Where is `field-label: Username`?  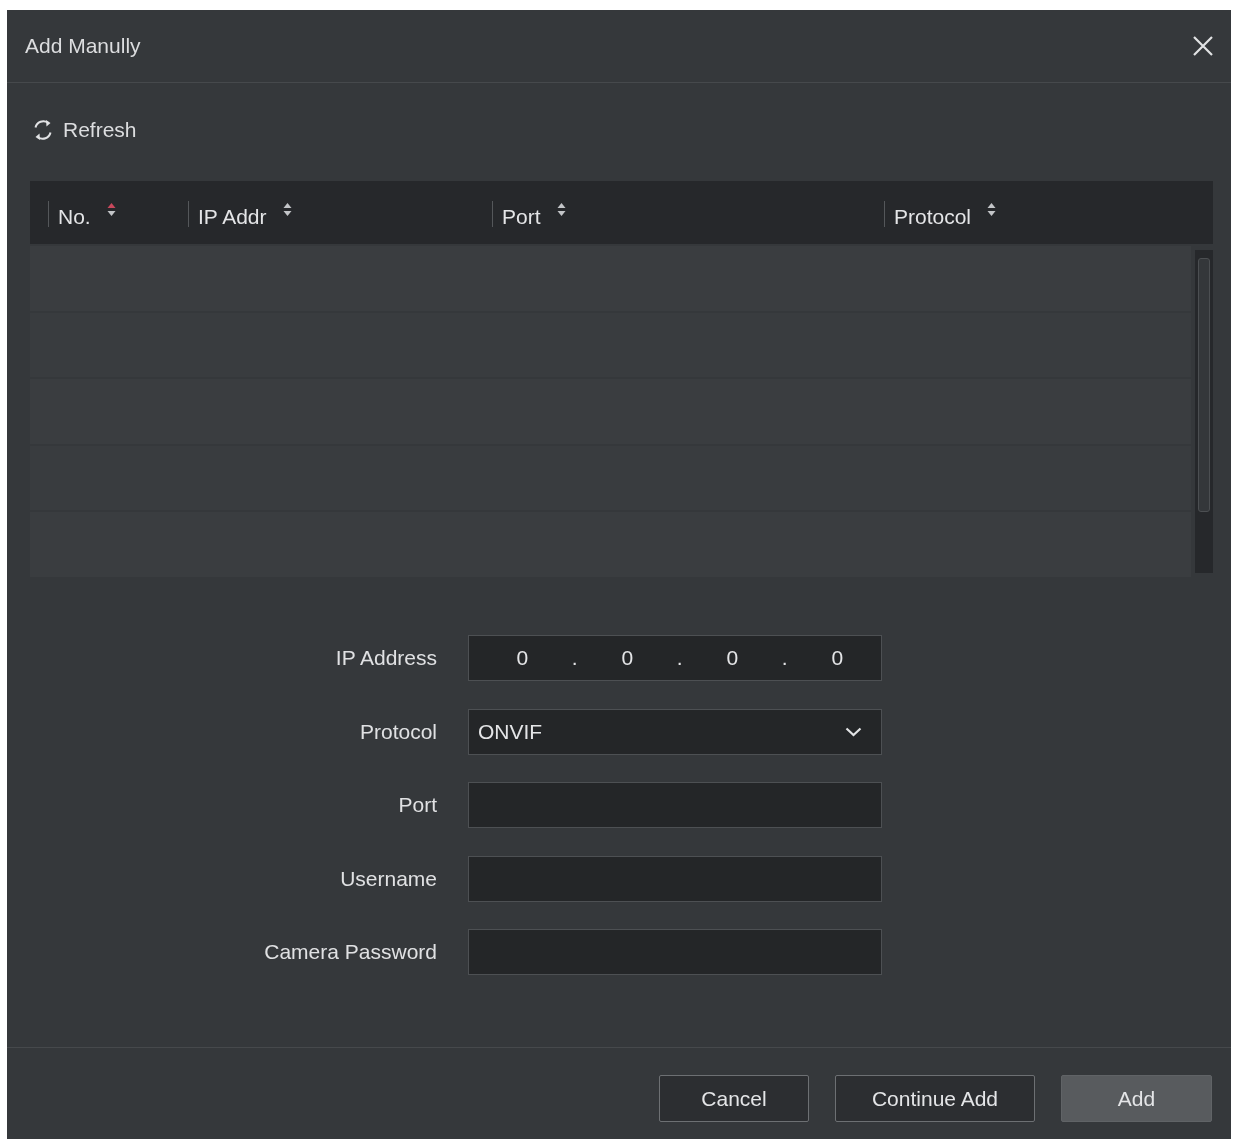
field-label: Username is located at coordinates (388, 878).